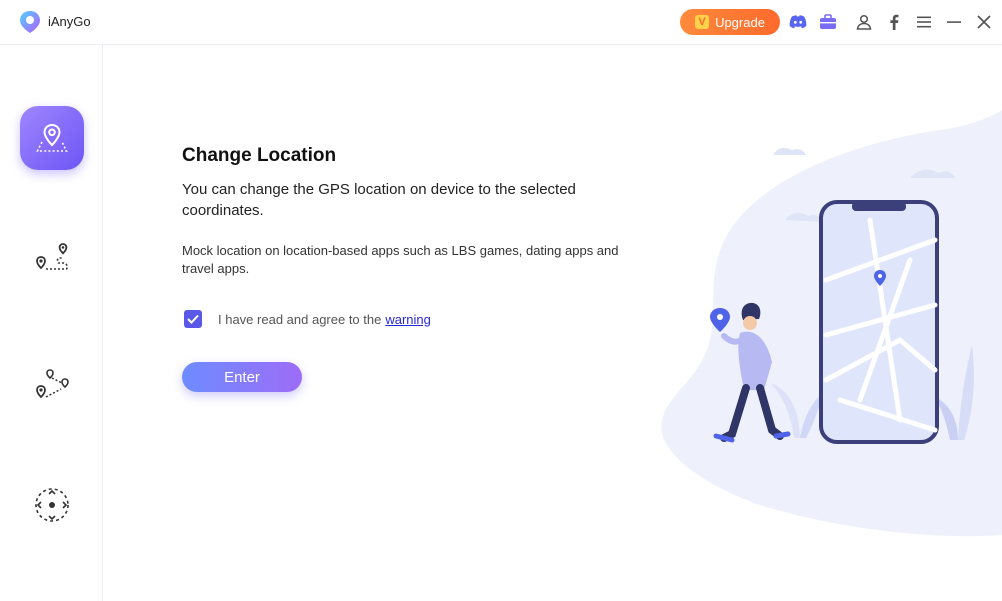 This screenshot has width=1002, height=601. I want to click on map-pin-area-icon, so click(52, 137).